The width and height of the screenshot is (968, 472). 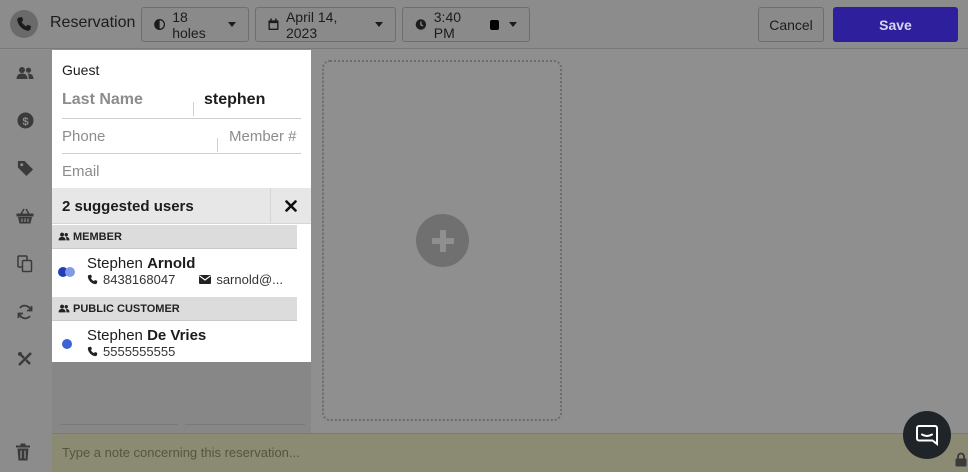 What do you see at coordinates (102, 100) in the screenshot?
I see `last-name-field: Last Name` at bounding box center [102, 100].